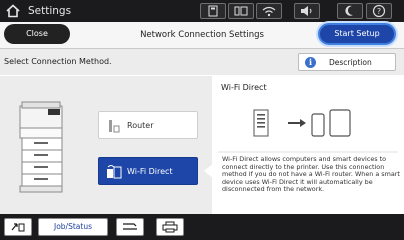  I want to click on router-label: Router, so click(140, 125).